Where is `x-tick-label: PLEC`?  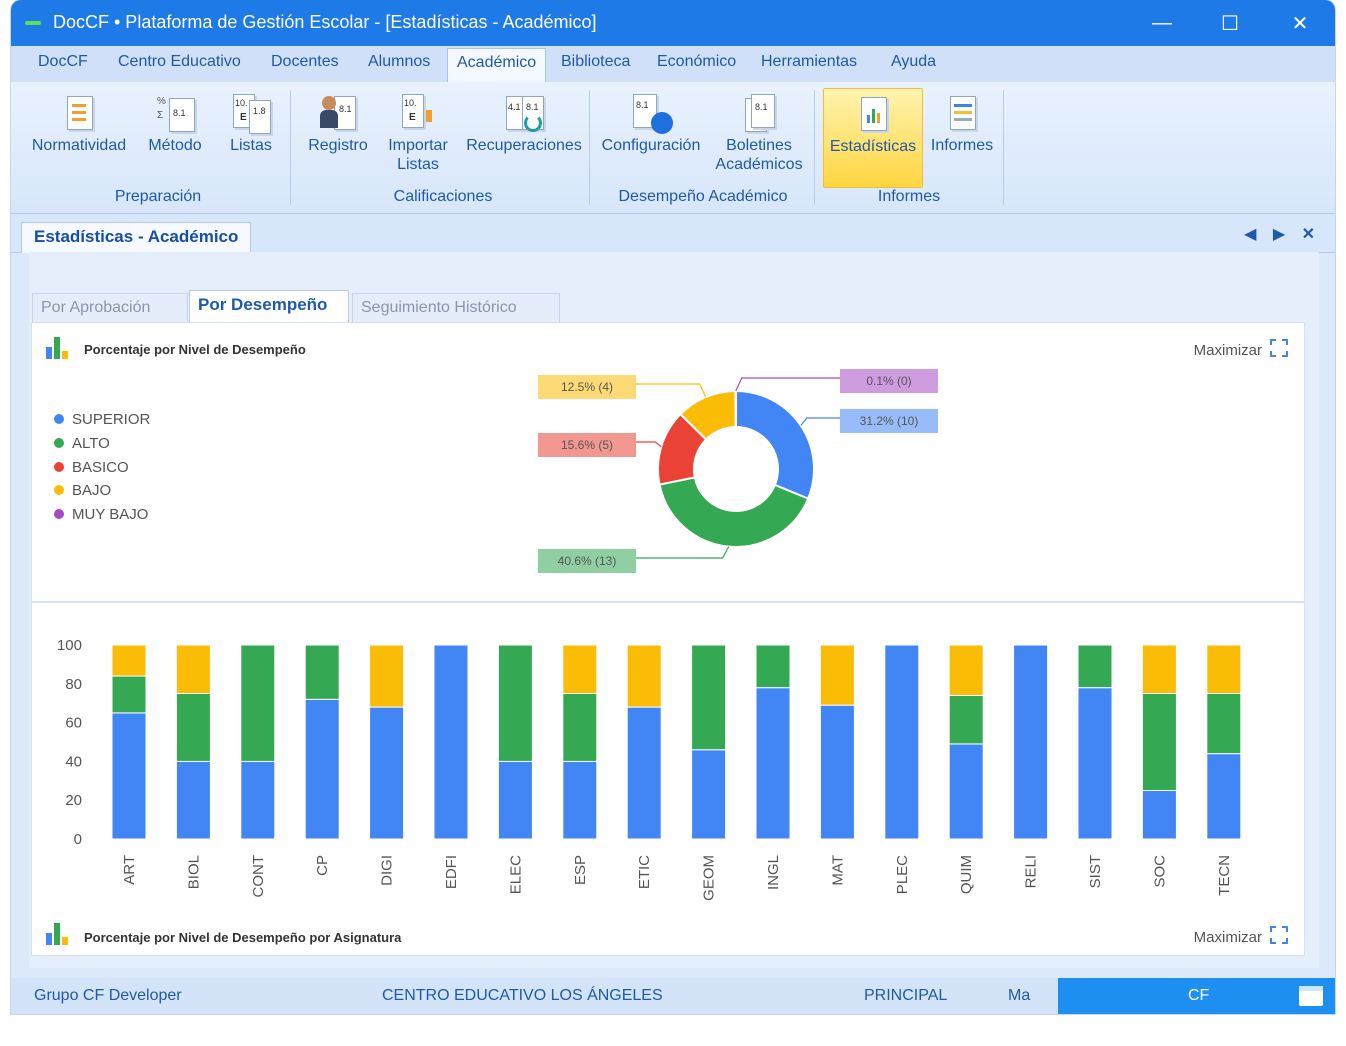
x-tick-label: PLEC is located at coordinates (902, 874).